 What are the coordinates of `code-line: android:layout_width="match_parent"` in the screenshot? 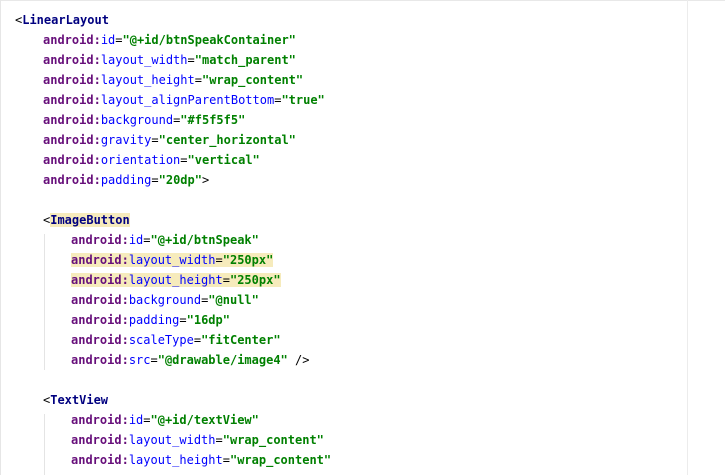 It's located at (169, 60).